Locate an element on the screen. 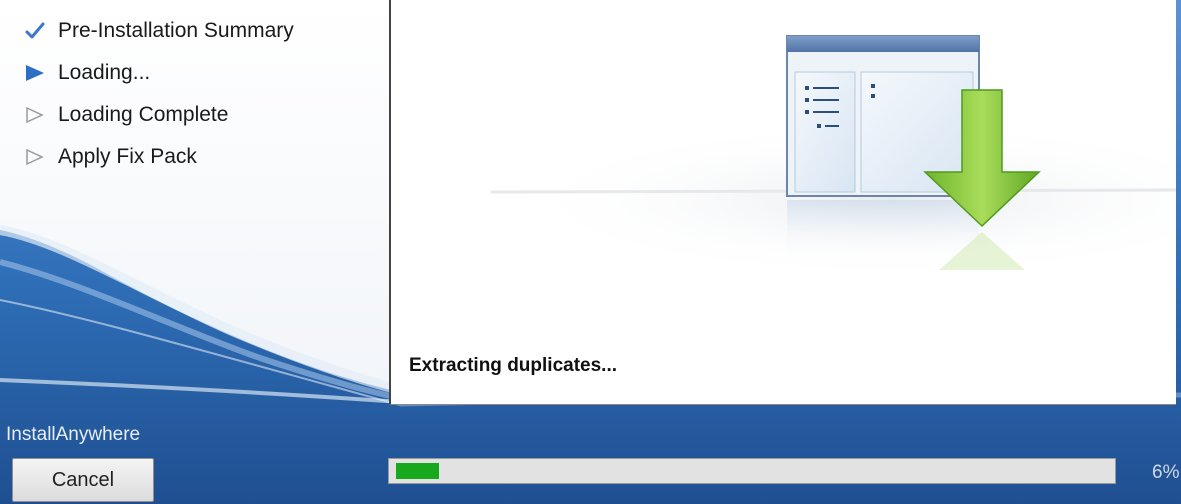  progress-fill is located at coordinates (417, 471).